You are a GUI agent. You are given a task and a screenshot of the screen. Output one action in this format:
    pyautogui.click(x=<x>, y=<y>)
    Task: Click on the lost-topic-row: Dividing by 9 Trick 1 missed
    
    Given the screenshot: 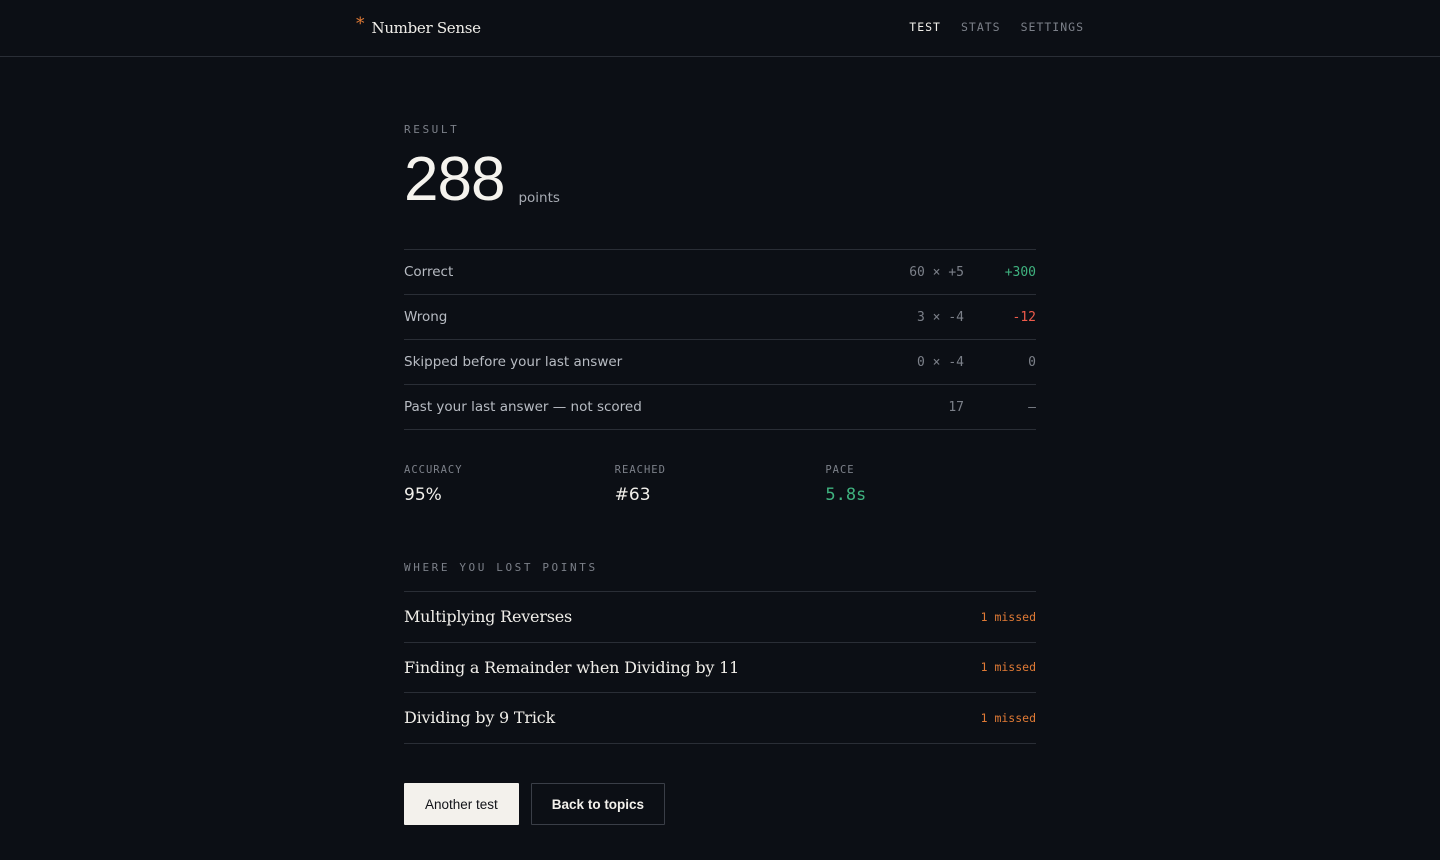 What is the action you would take?
    pyautogui.click(x=720, y=718)
    